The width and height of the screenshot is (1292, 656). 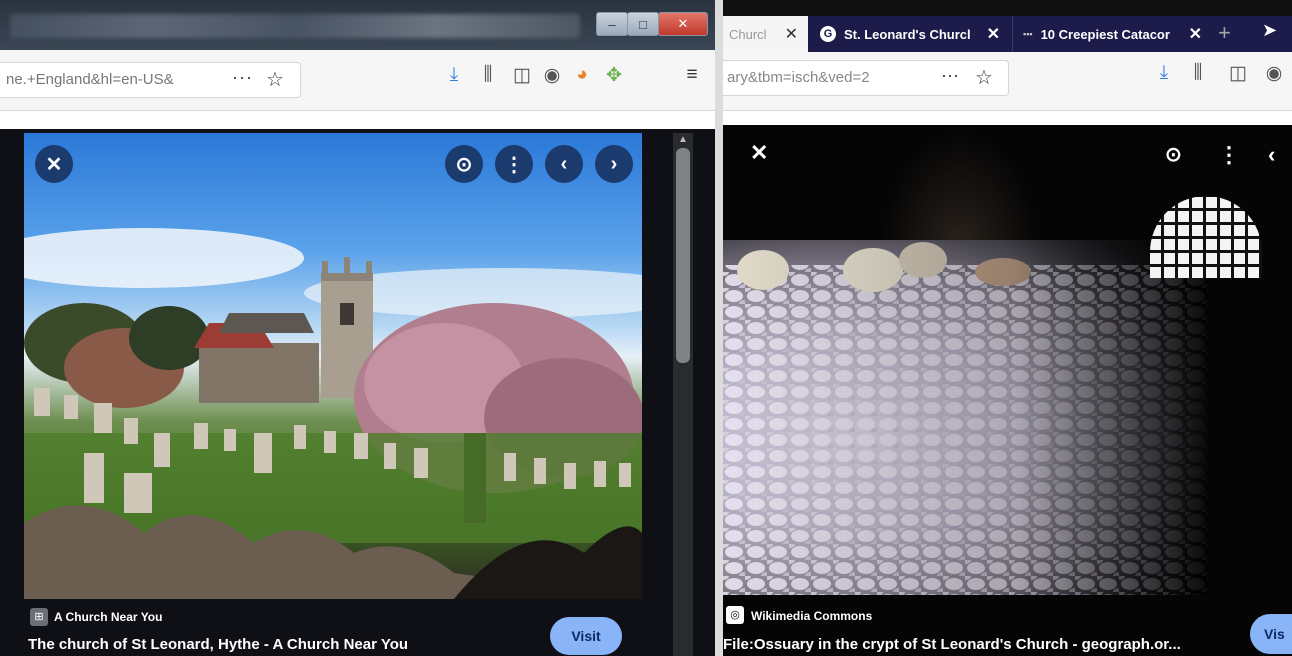 I want to click on extension-orange-icon: ◕, so click(x=582, y=75).